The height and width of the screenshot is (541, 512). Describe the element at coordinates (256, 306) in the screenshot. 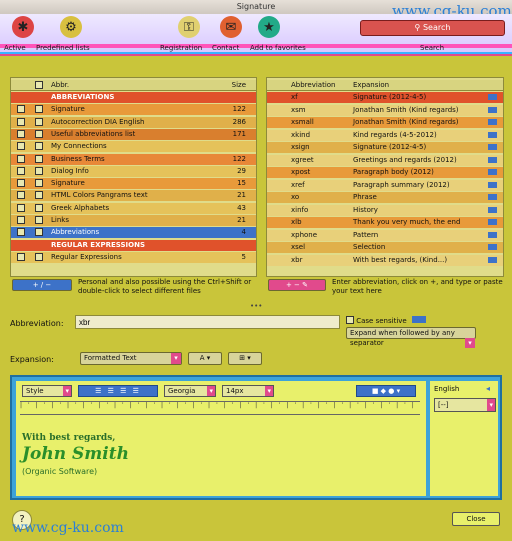

I see `splitter-handle: •••` at that location.